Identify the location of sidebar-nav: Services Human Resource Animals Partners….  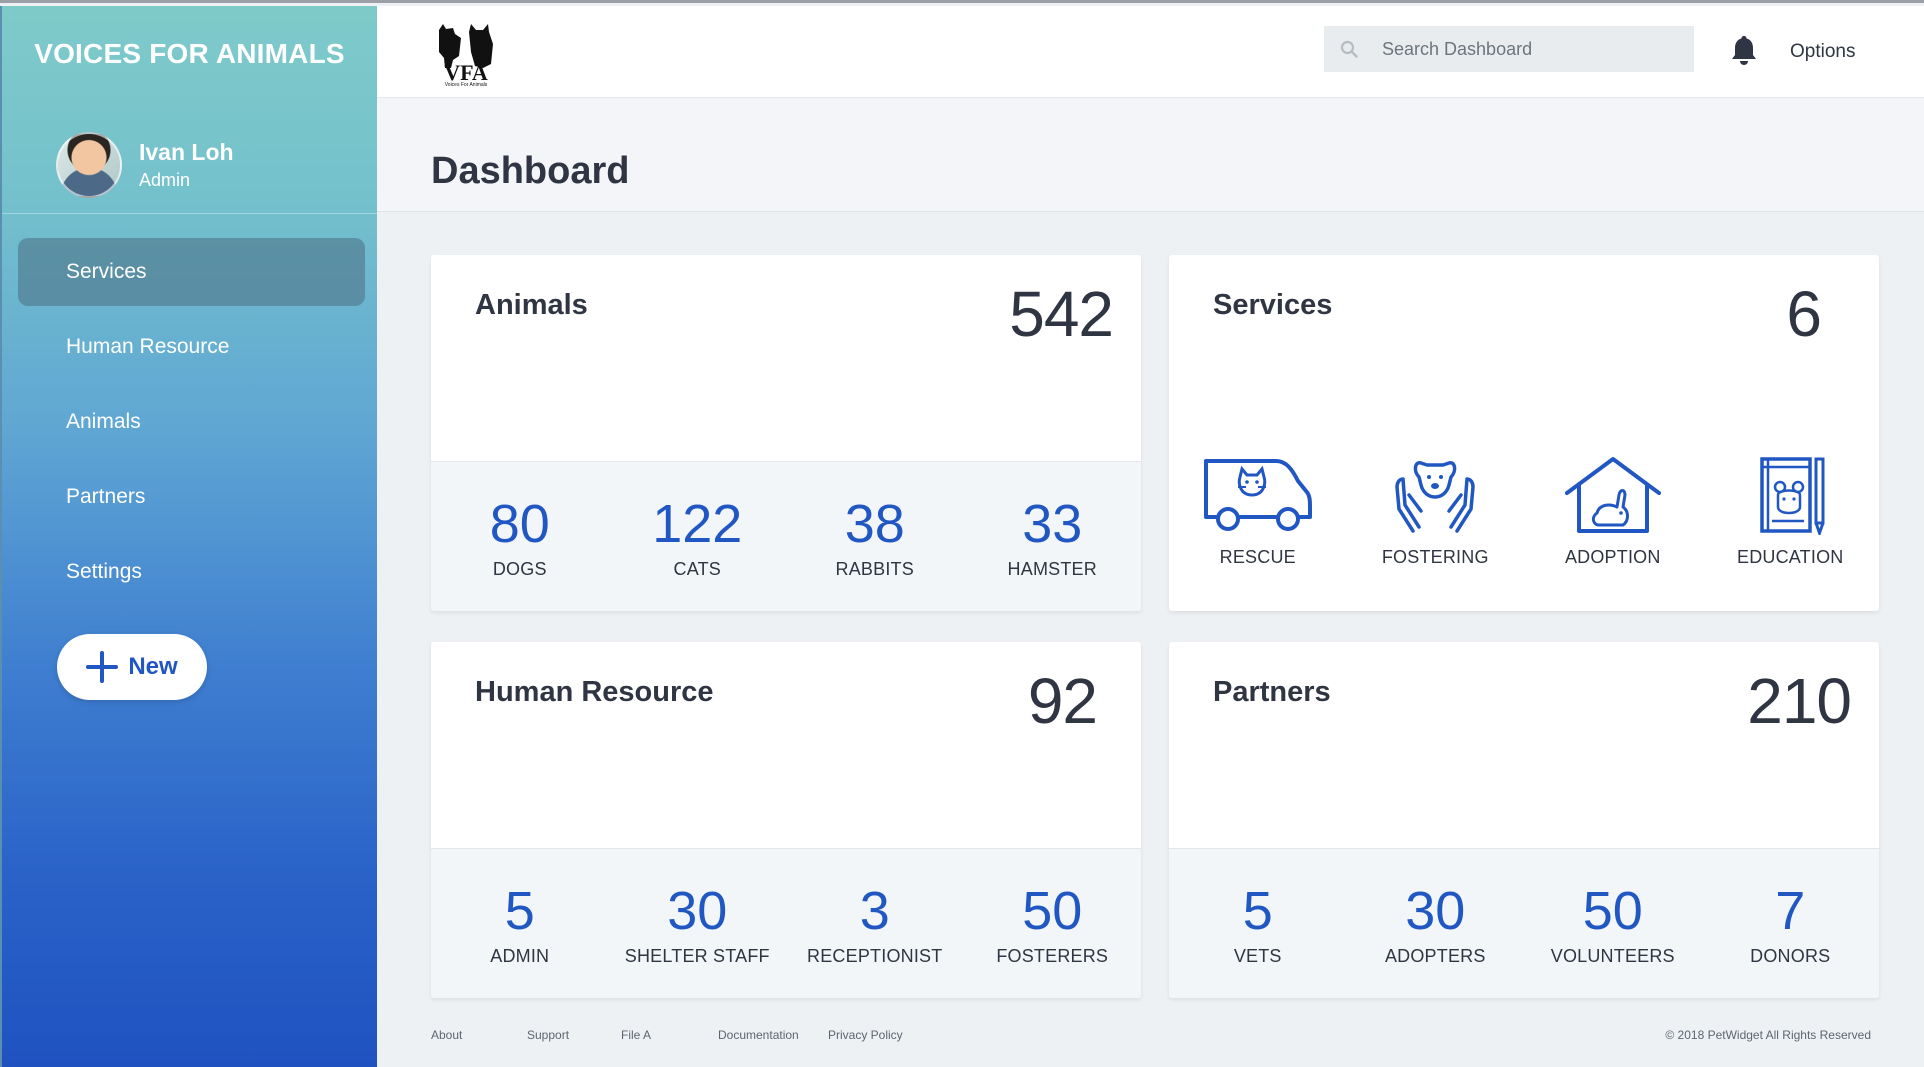
(191, 425).